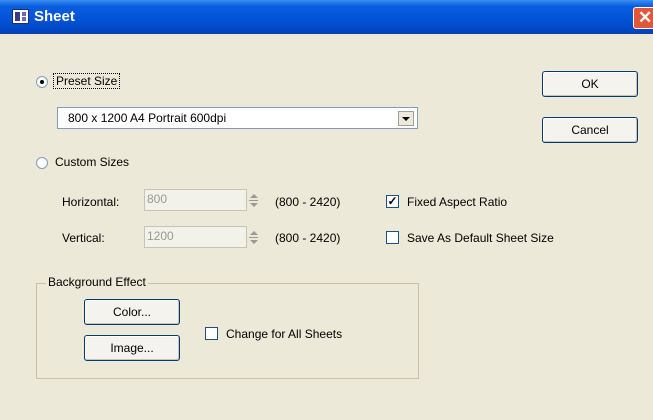 The height and width of the screenshot is (420, 653). Describe the element at coordinates (195, 200) in the screenshot. I see `horizontal-input: 800` at that location.